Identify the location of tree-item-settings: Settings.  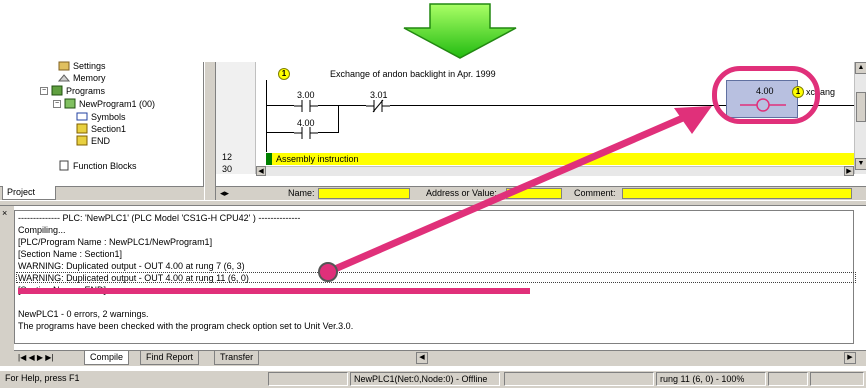
(82, 65).